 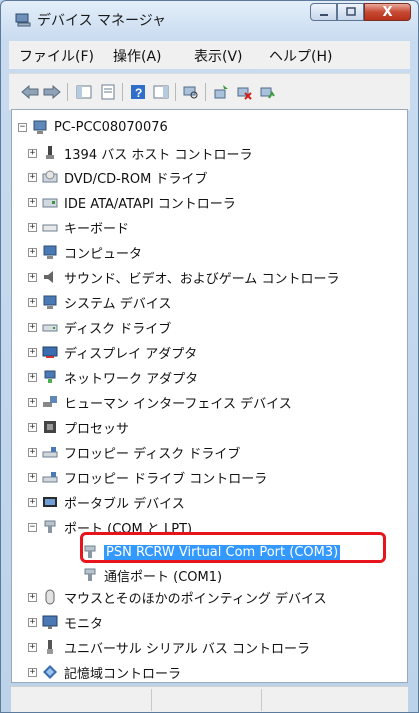 I want to click on forward-arrow-icon, so click(x=52, y=92).